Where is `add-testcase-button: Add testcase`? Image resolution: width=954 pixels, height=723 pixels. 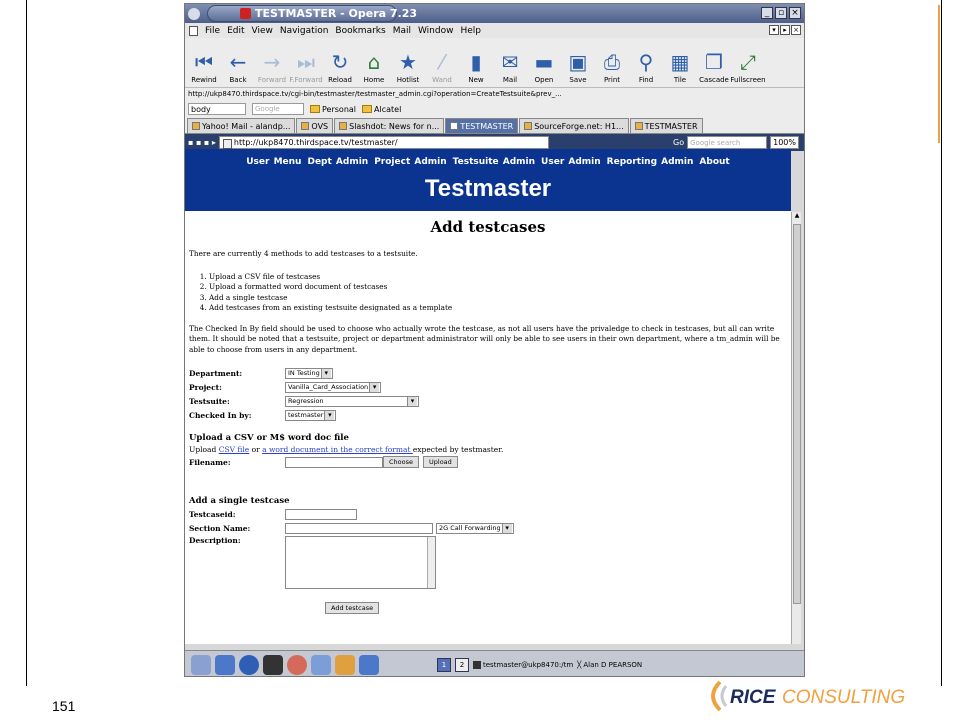 add-testcase-button: Add testcase is located at coordinates (352, 608).